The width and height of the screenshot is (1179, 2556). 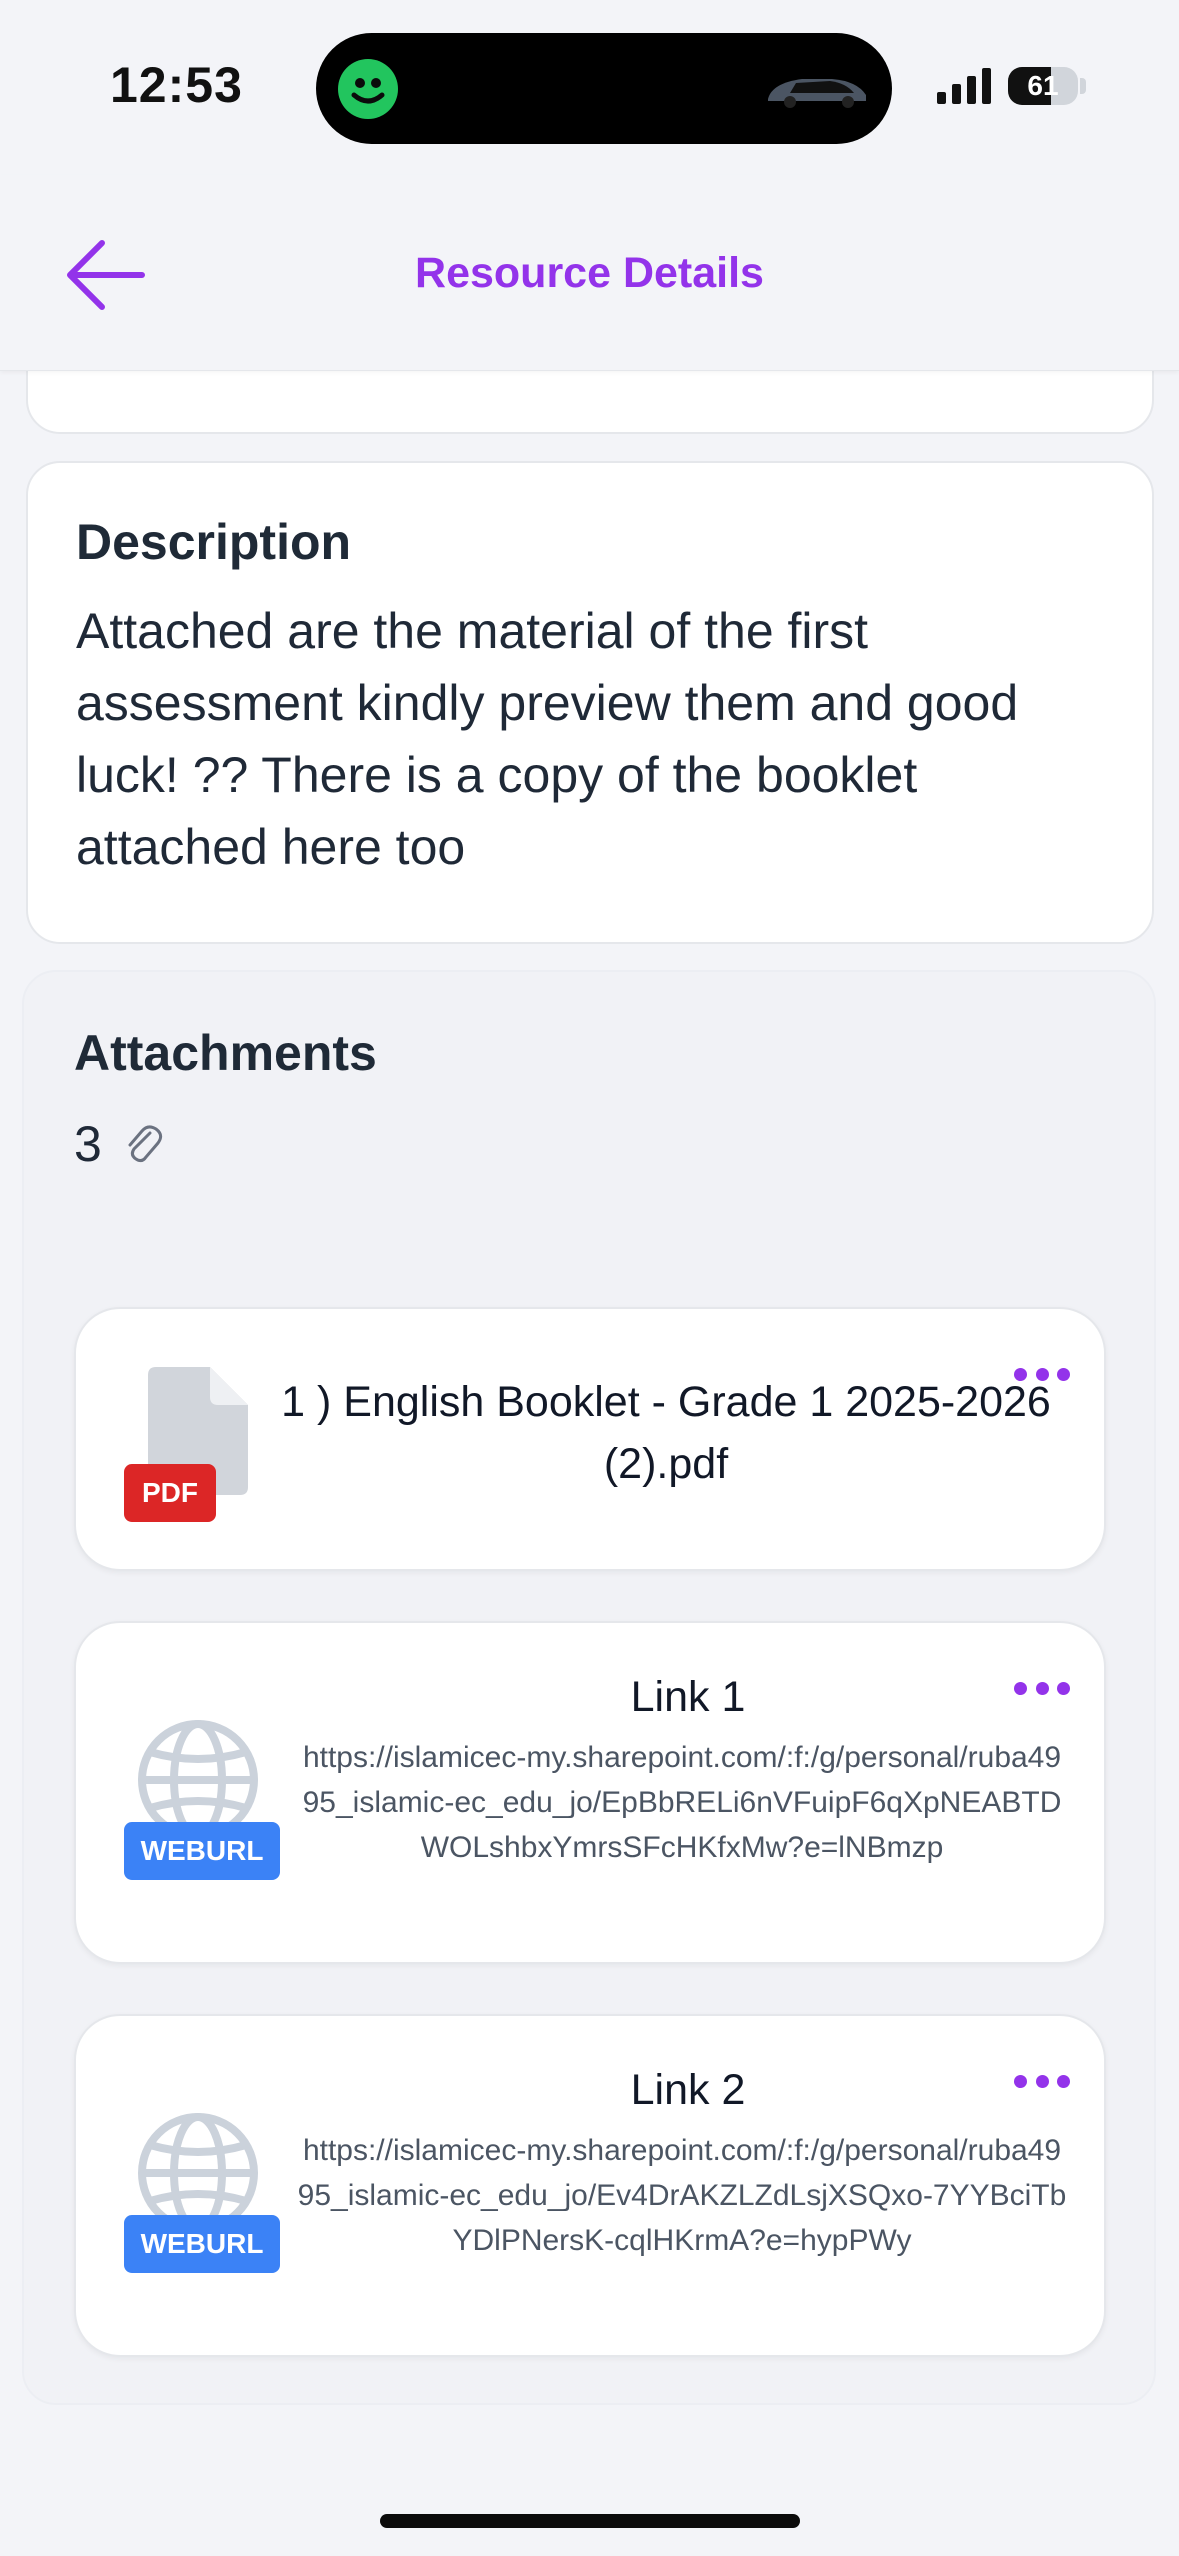 I want to click on attachments-count-row: 3, so click(x=120, y=1144).